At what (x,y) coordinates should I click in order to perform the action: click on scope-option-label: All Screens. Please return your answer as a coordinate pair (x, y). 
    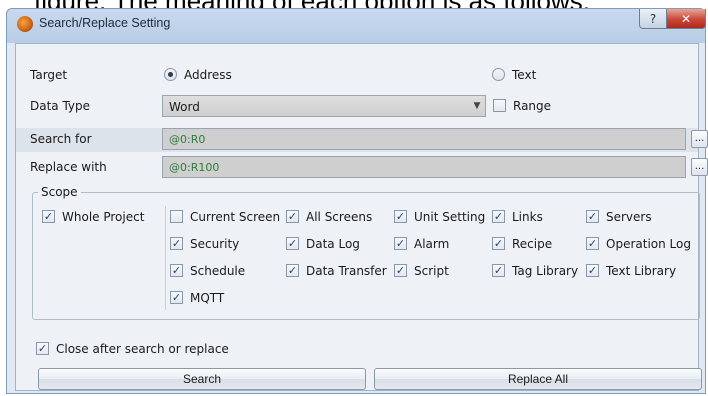
    Looking at the image, I should click on (339, 217).